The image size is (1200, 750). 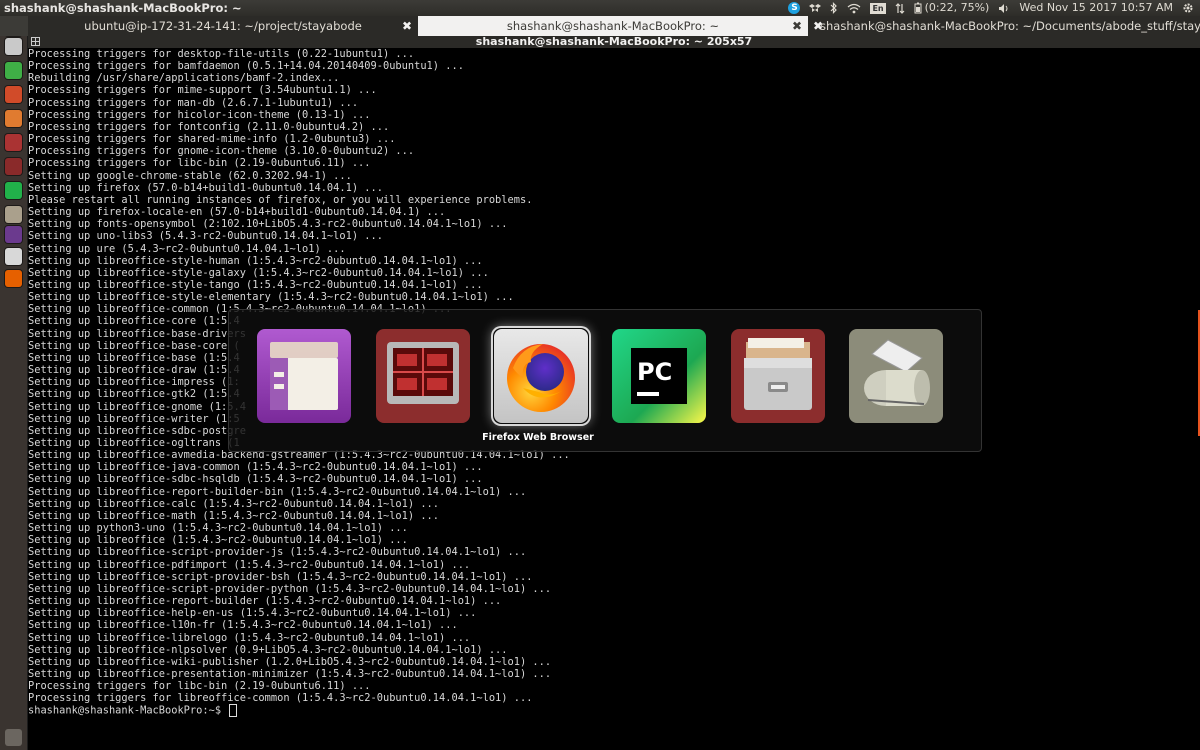 What do you see at coordinates (854, 8) in the screenshot?
I see `wifi-icon` at bounding box center [854, 8].